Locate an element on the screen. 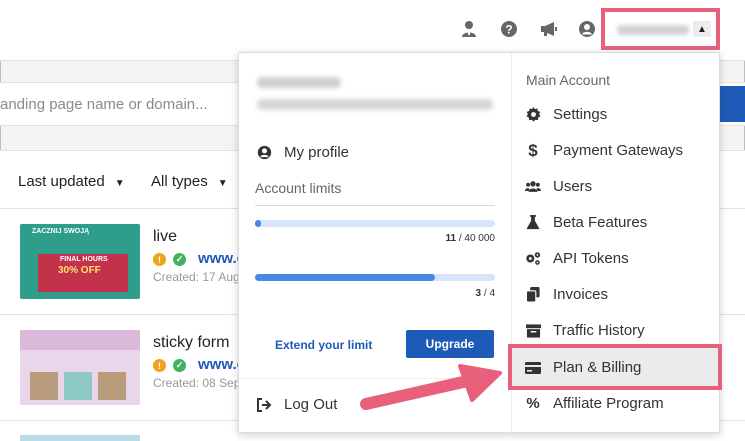 The image size is (745, 441). users-icon is located at coordinates (533, 187).